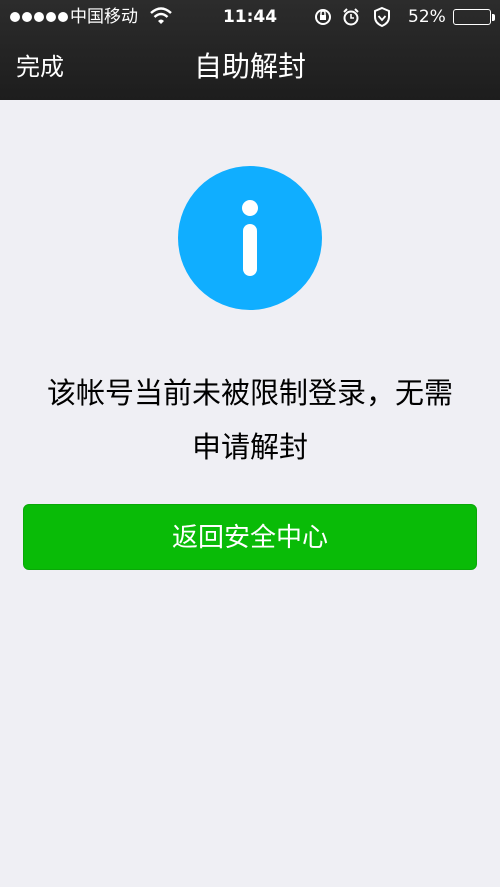 The height and width of the screenshot is (887, 500). What do you see at coordinates (250, 238) in the screenshot?
I see `info-icon` at bounding box center [250, 238].